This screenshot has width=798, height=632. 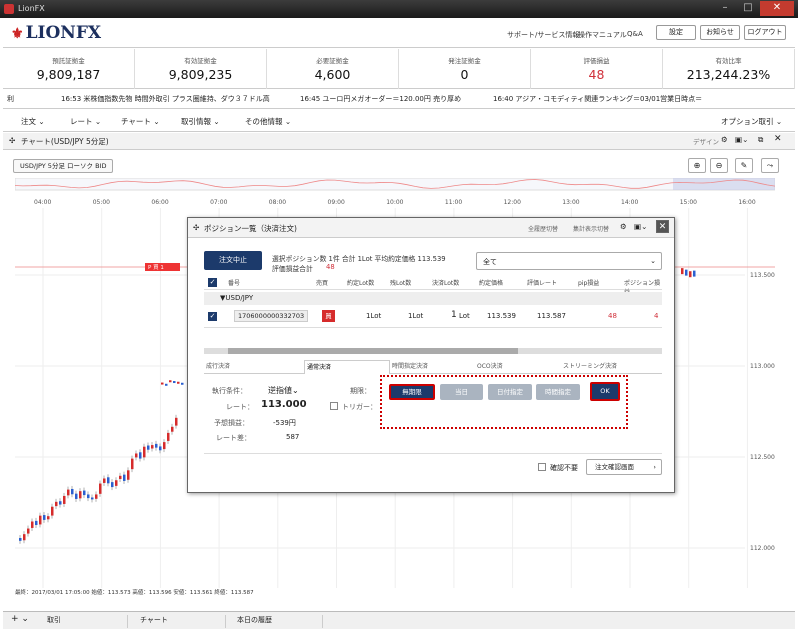 What do you see at coordinates (558, 392) in the screenshot?
I see `time-button: 時間指定` at bounding box center [558, 392].